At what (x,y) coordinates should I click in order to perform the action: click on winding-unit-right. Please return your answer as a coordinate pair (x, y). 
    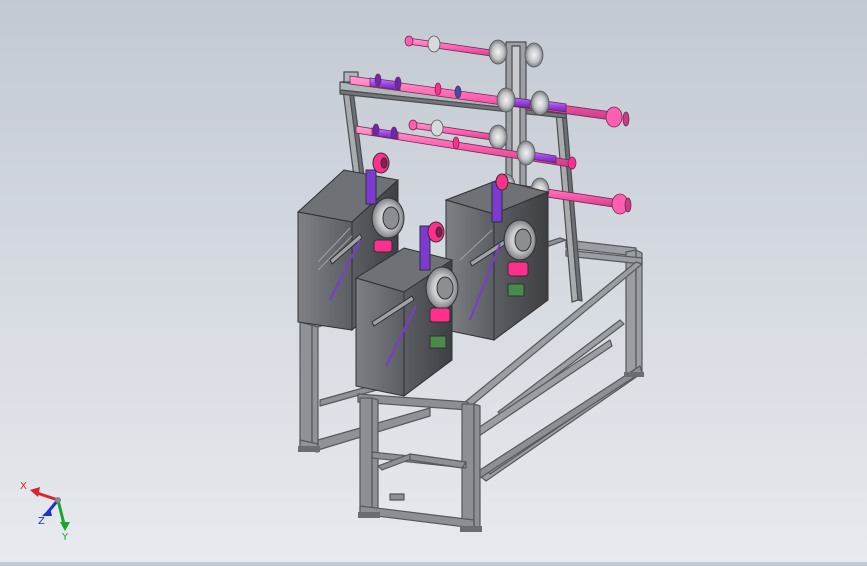
    Looking at the image, I should click on (497, 257).